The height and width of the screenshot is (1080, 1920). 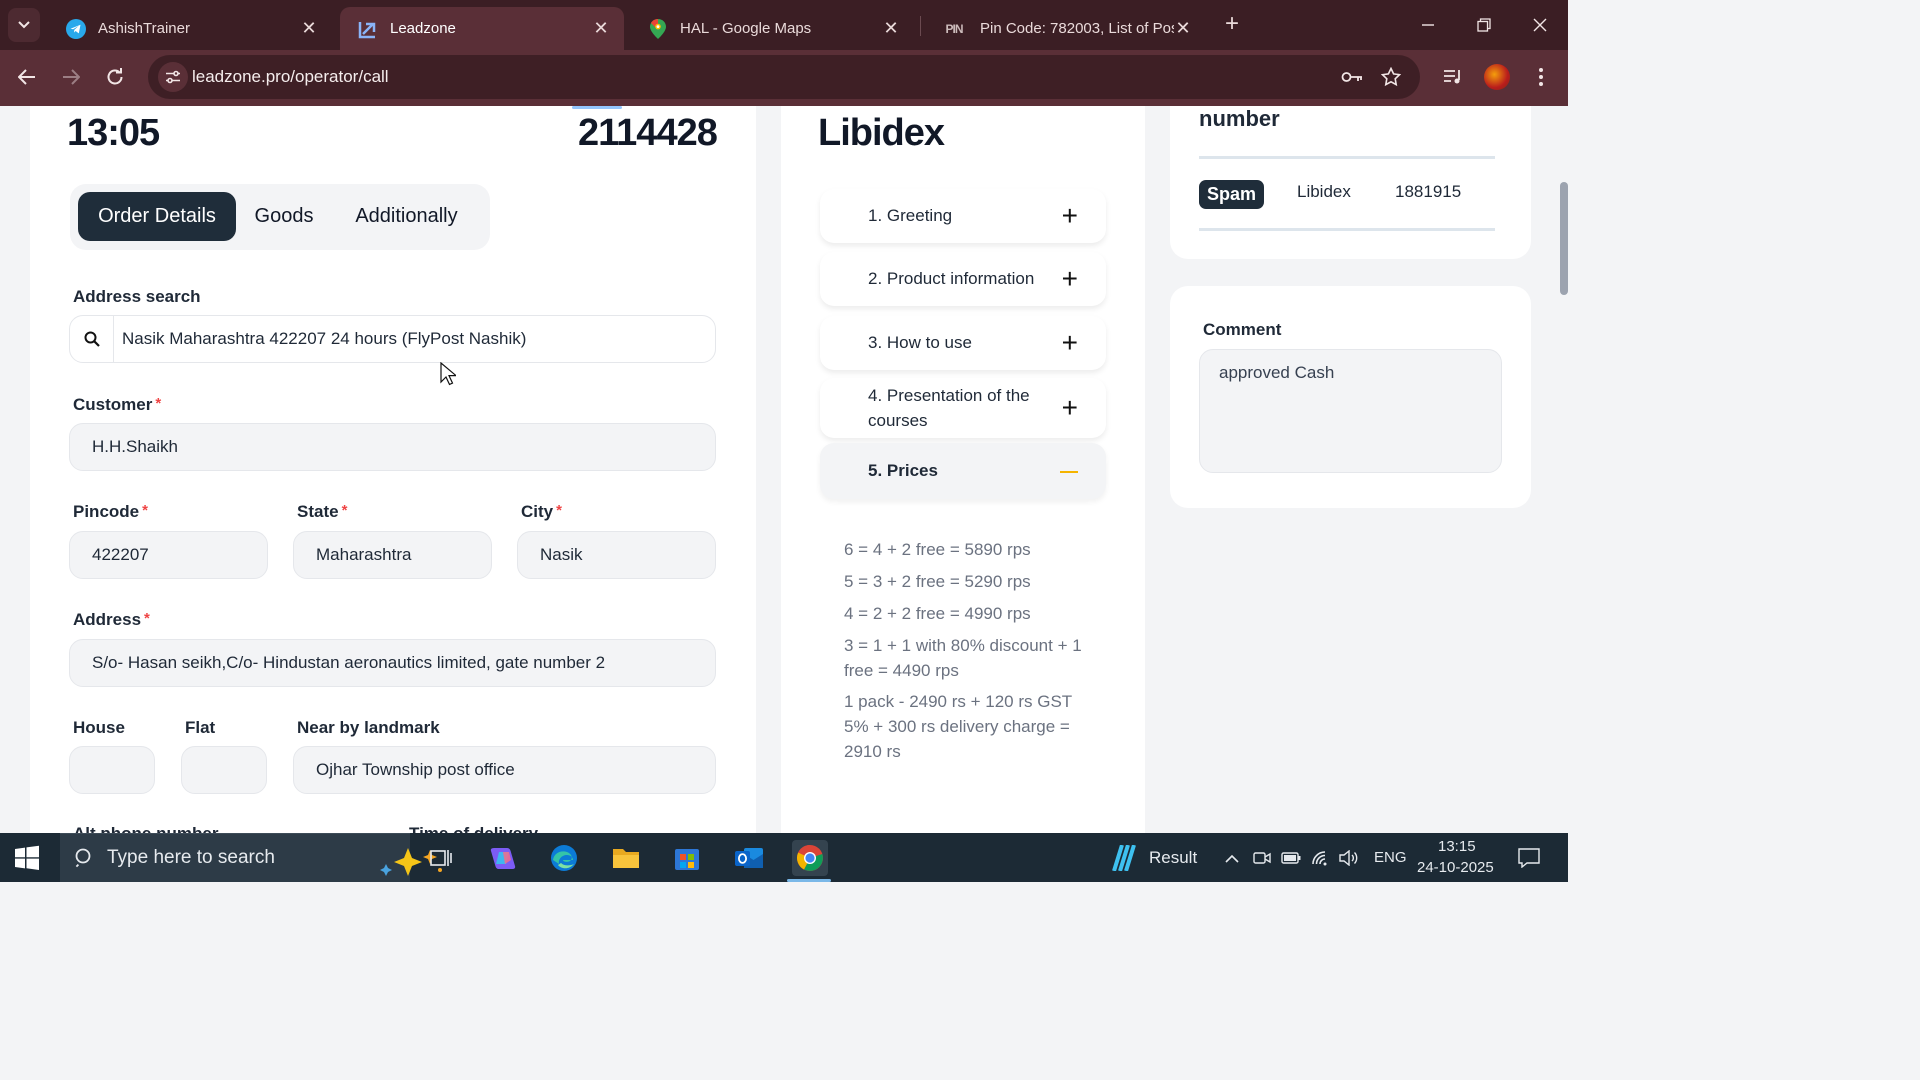 I want to click on notifications-icon, so click(x=1529, y=858).